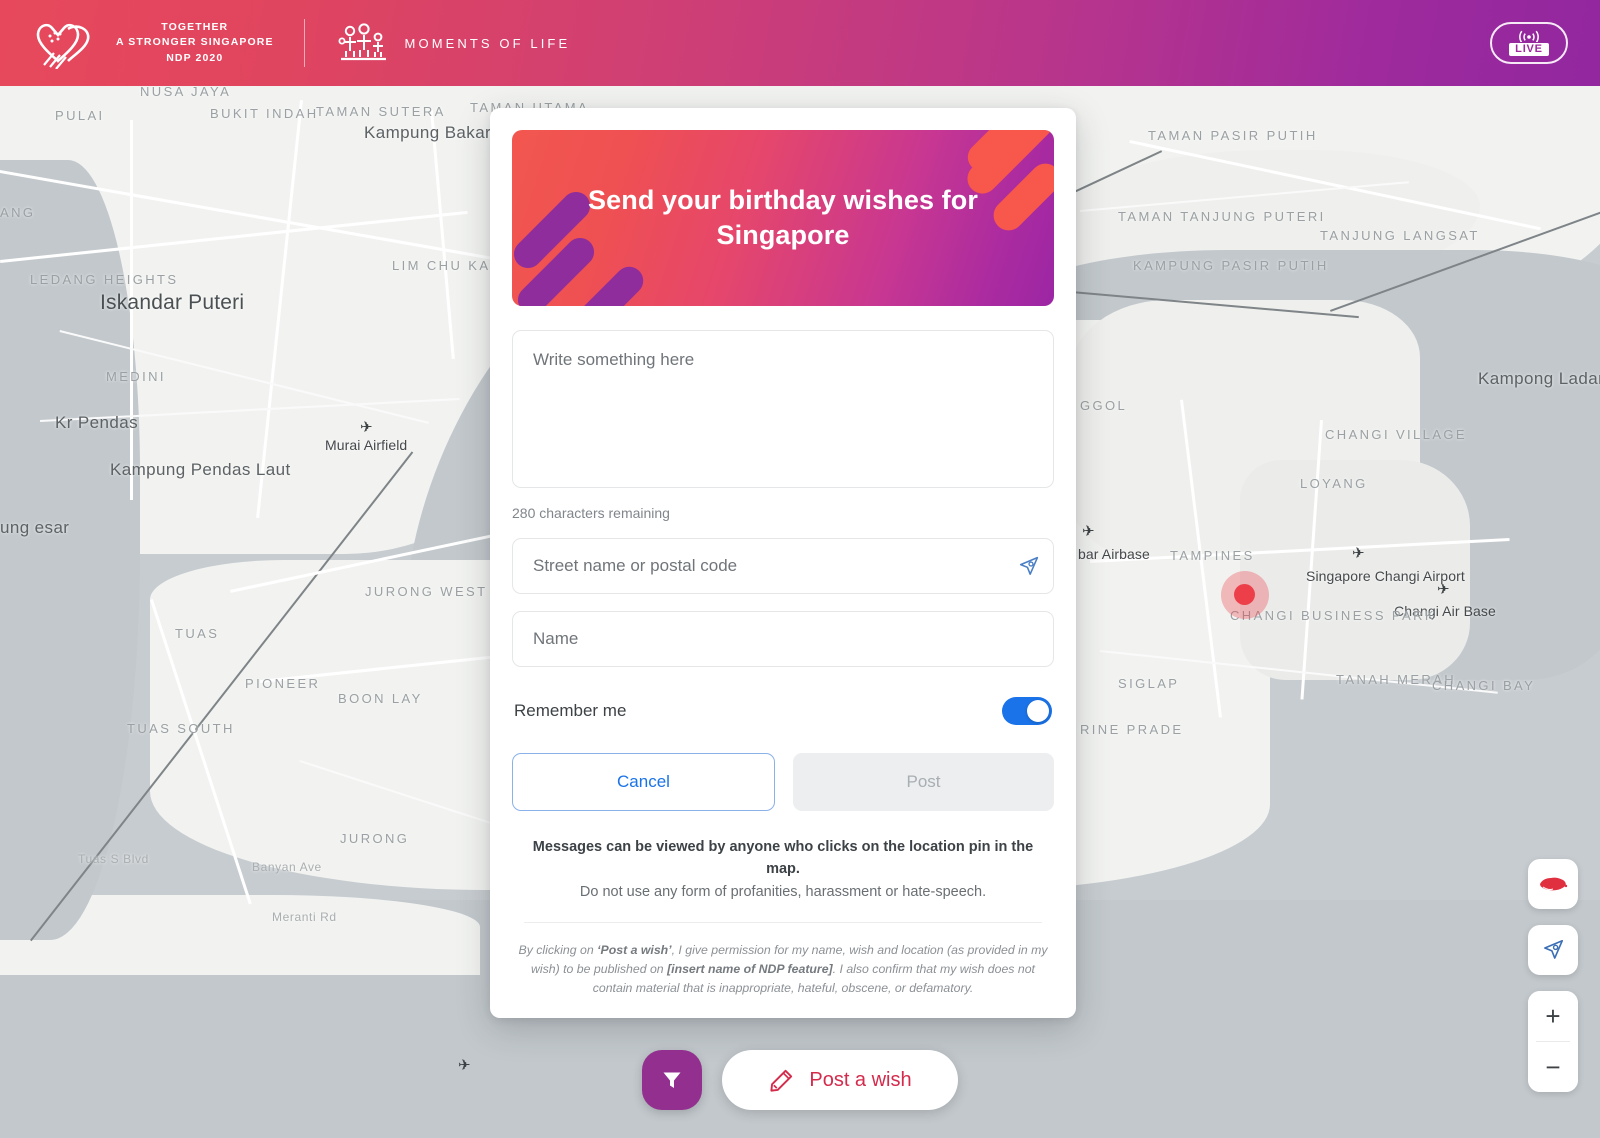 The width and height of the screenshot is (1600, 1138). Describe the element at coordinates (366, 445) in the screenshot. I see `map-label: Murai Airfield` at that location.